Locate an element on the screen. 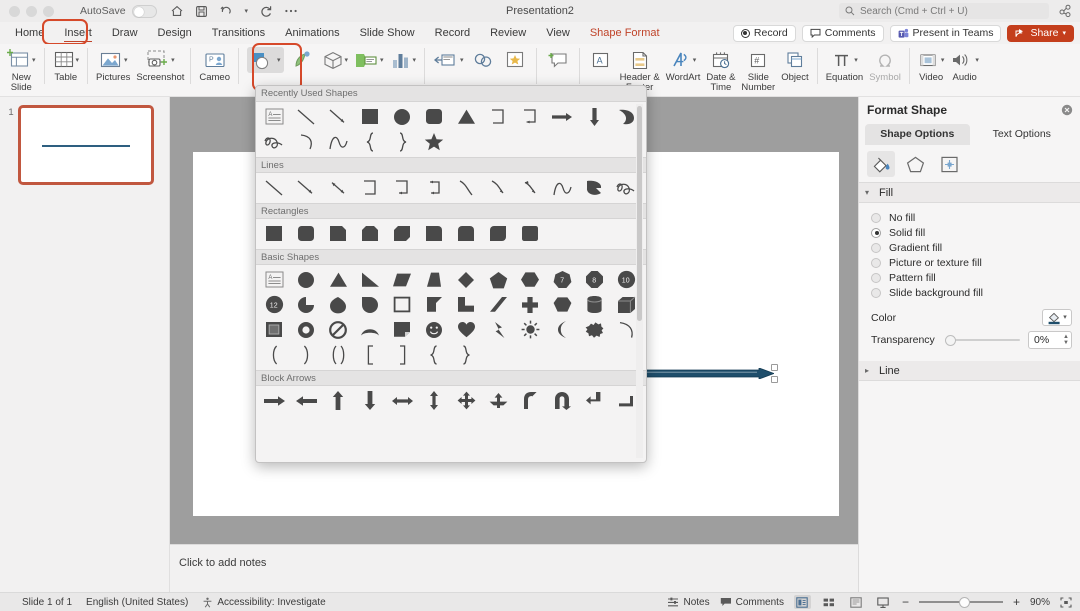  text-box-button: A is located at coordinates (601, 58).